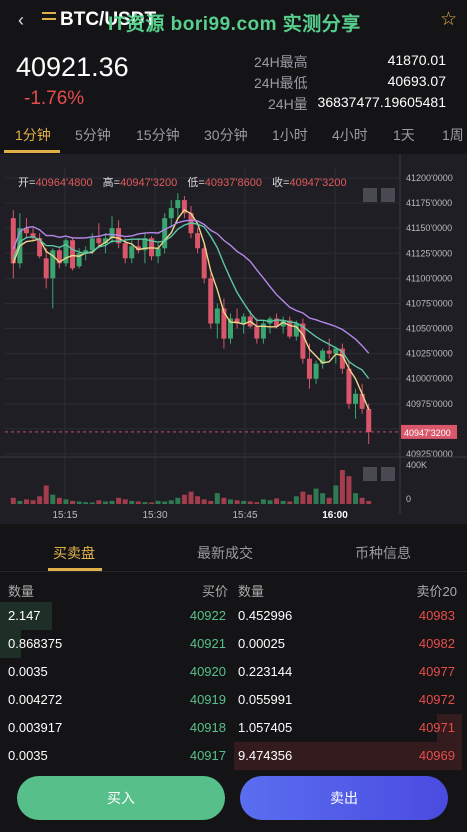  Describe the element at coordinates (416, 81) in the screenshot. I see `low-value: 40693.07` at that location.